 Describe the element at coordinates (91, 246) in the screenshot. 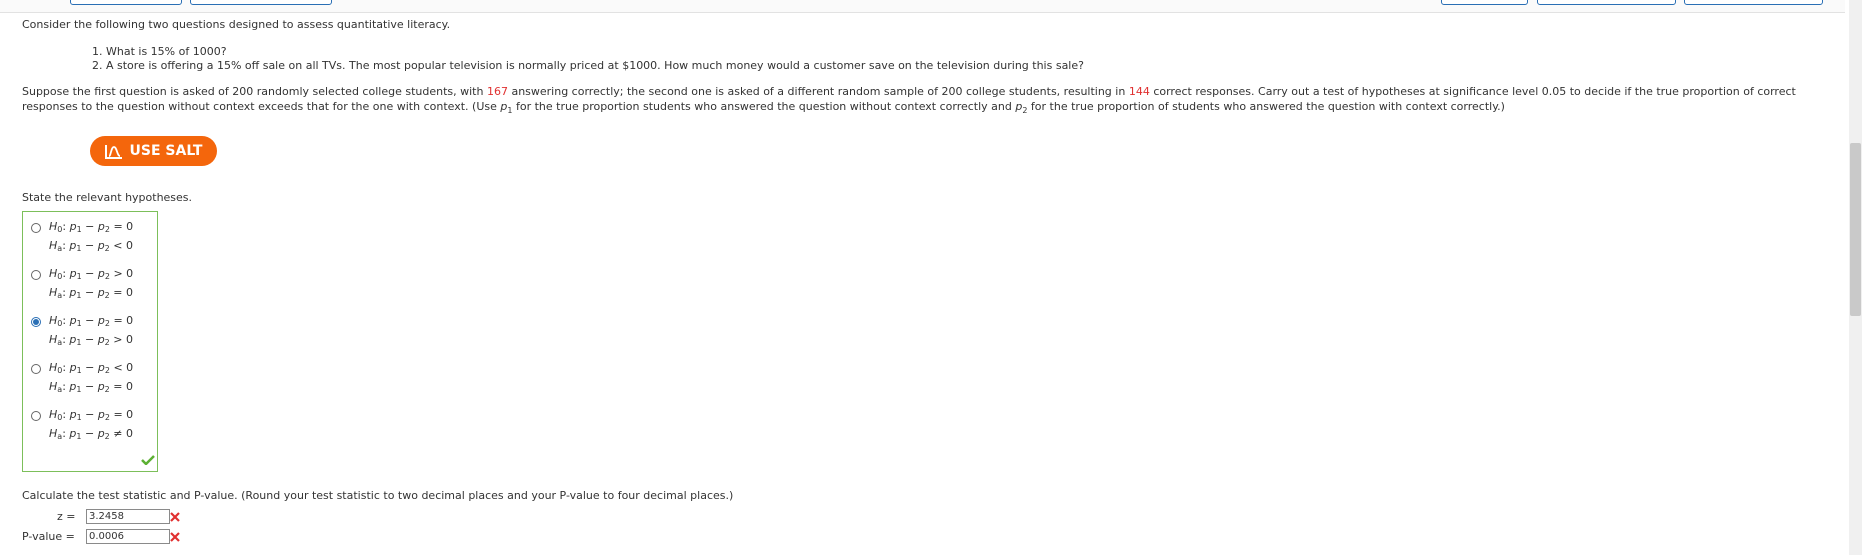

I see `alternative-hypothesis: Ha: p1 − p2 < 0` at that location.